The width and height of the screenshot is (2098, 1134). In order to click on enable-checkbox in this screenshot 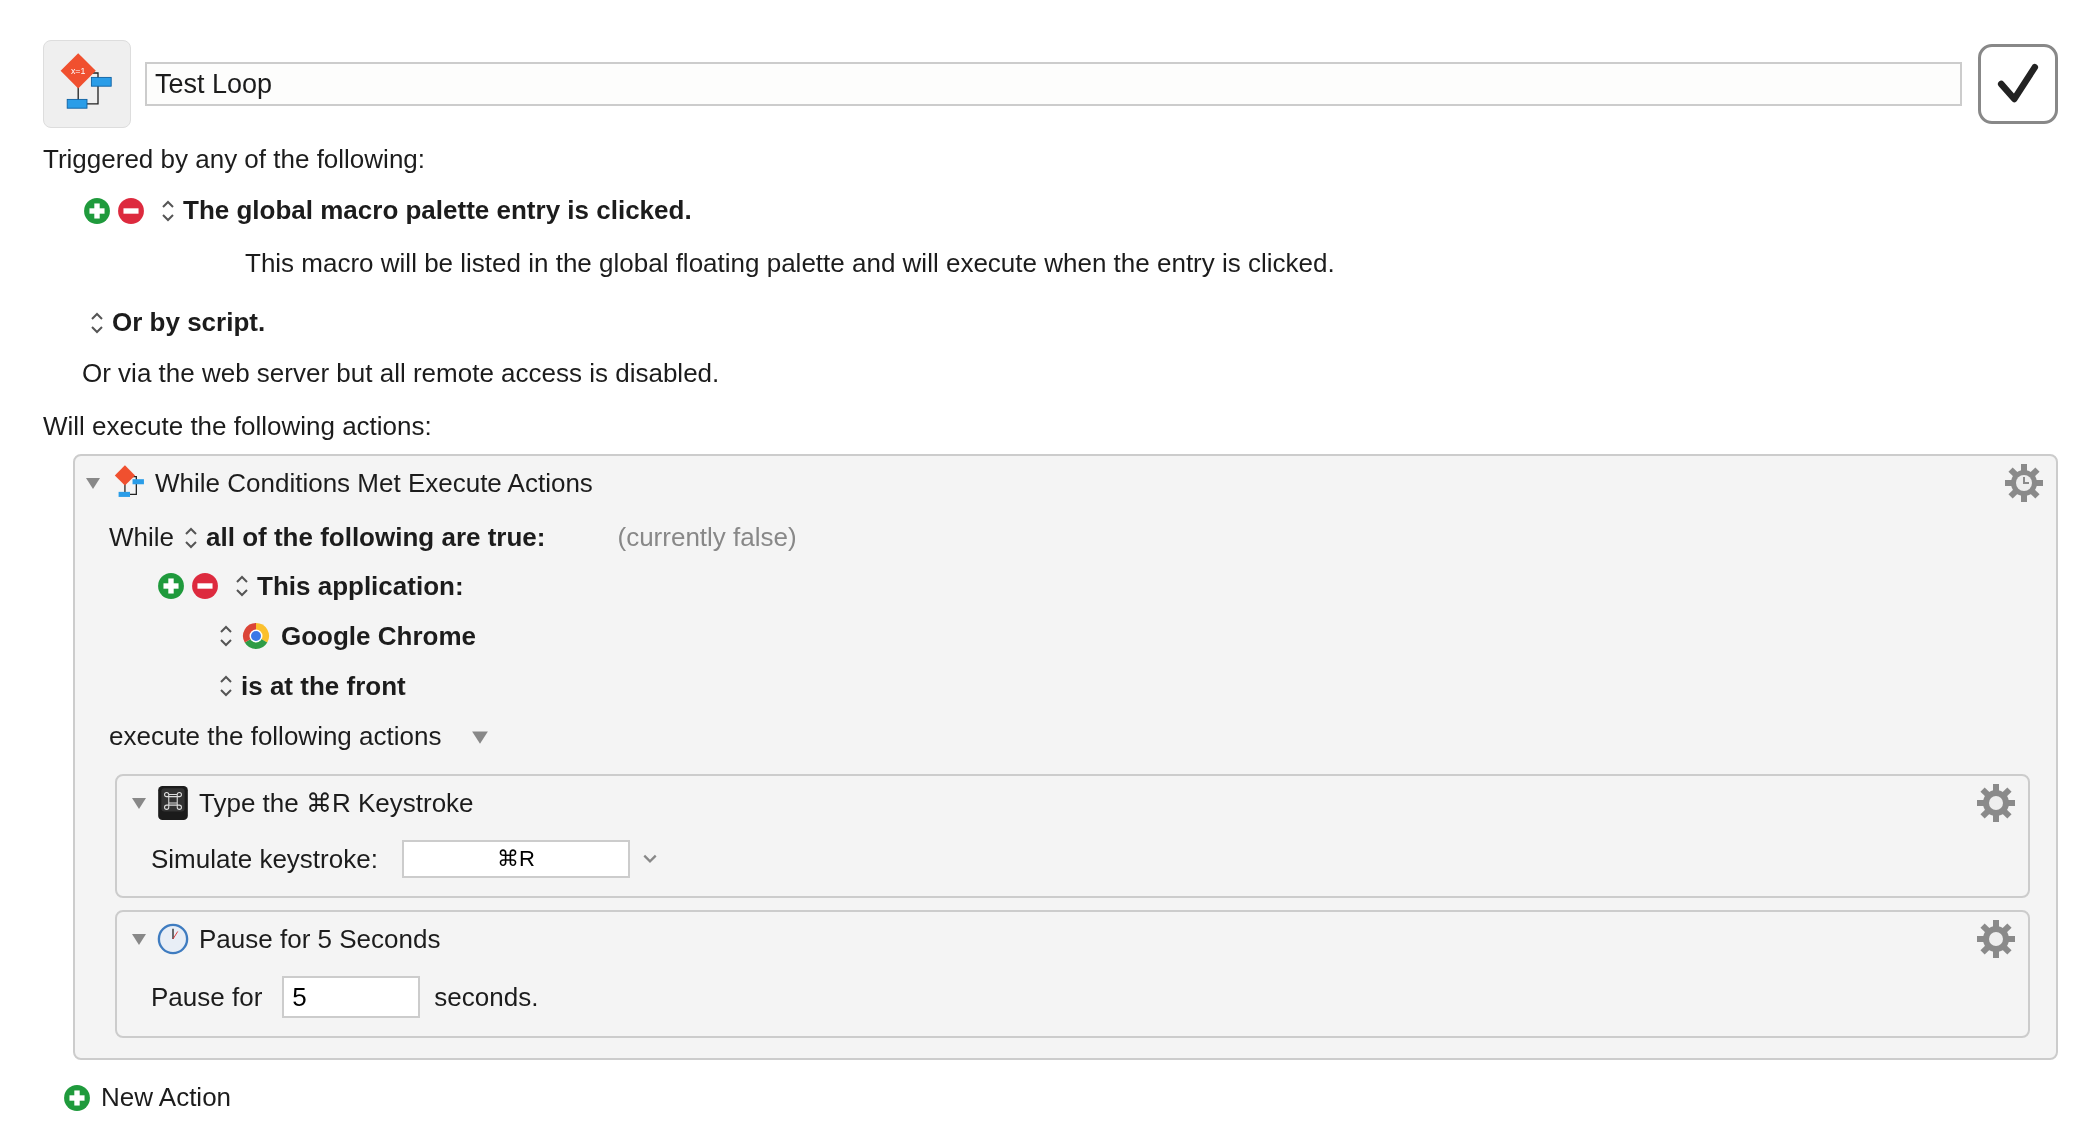, I will do `click(2018, 84)`.